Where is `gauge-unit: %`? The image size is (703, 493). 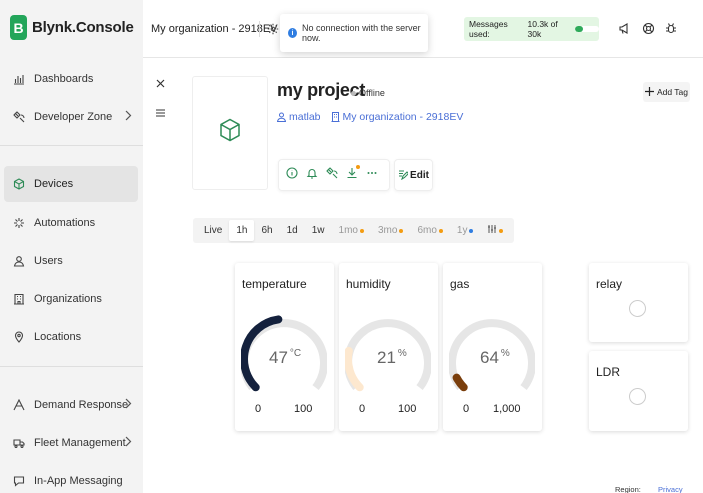 gauge-unit: % is located at coordinates (402, 353).